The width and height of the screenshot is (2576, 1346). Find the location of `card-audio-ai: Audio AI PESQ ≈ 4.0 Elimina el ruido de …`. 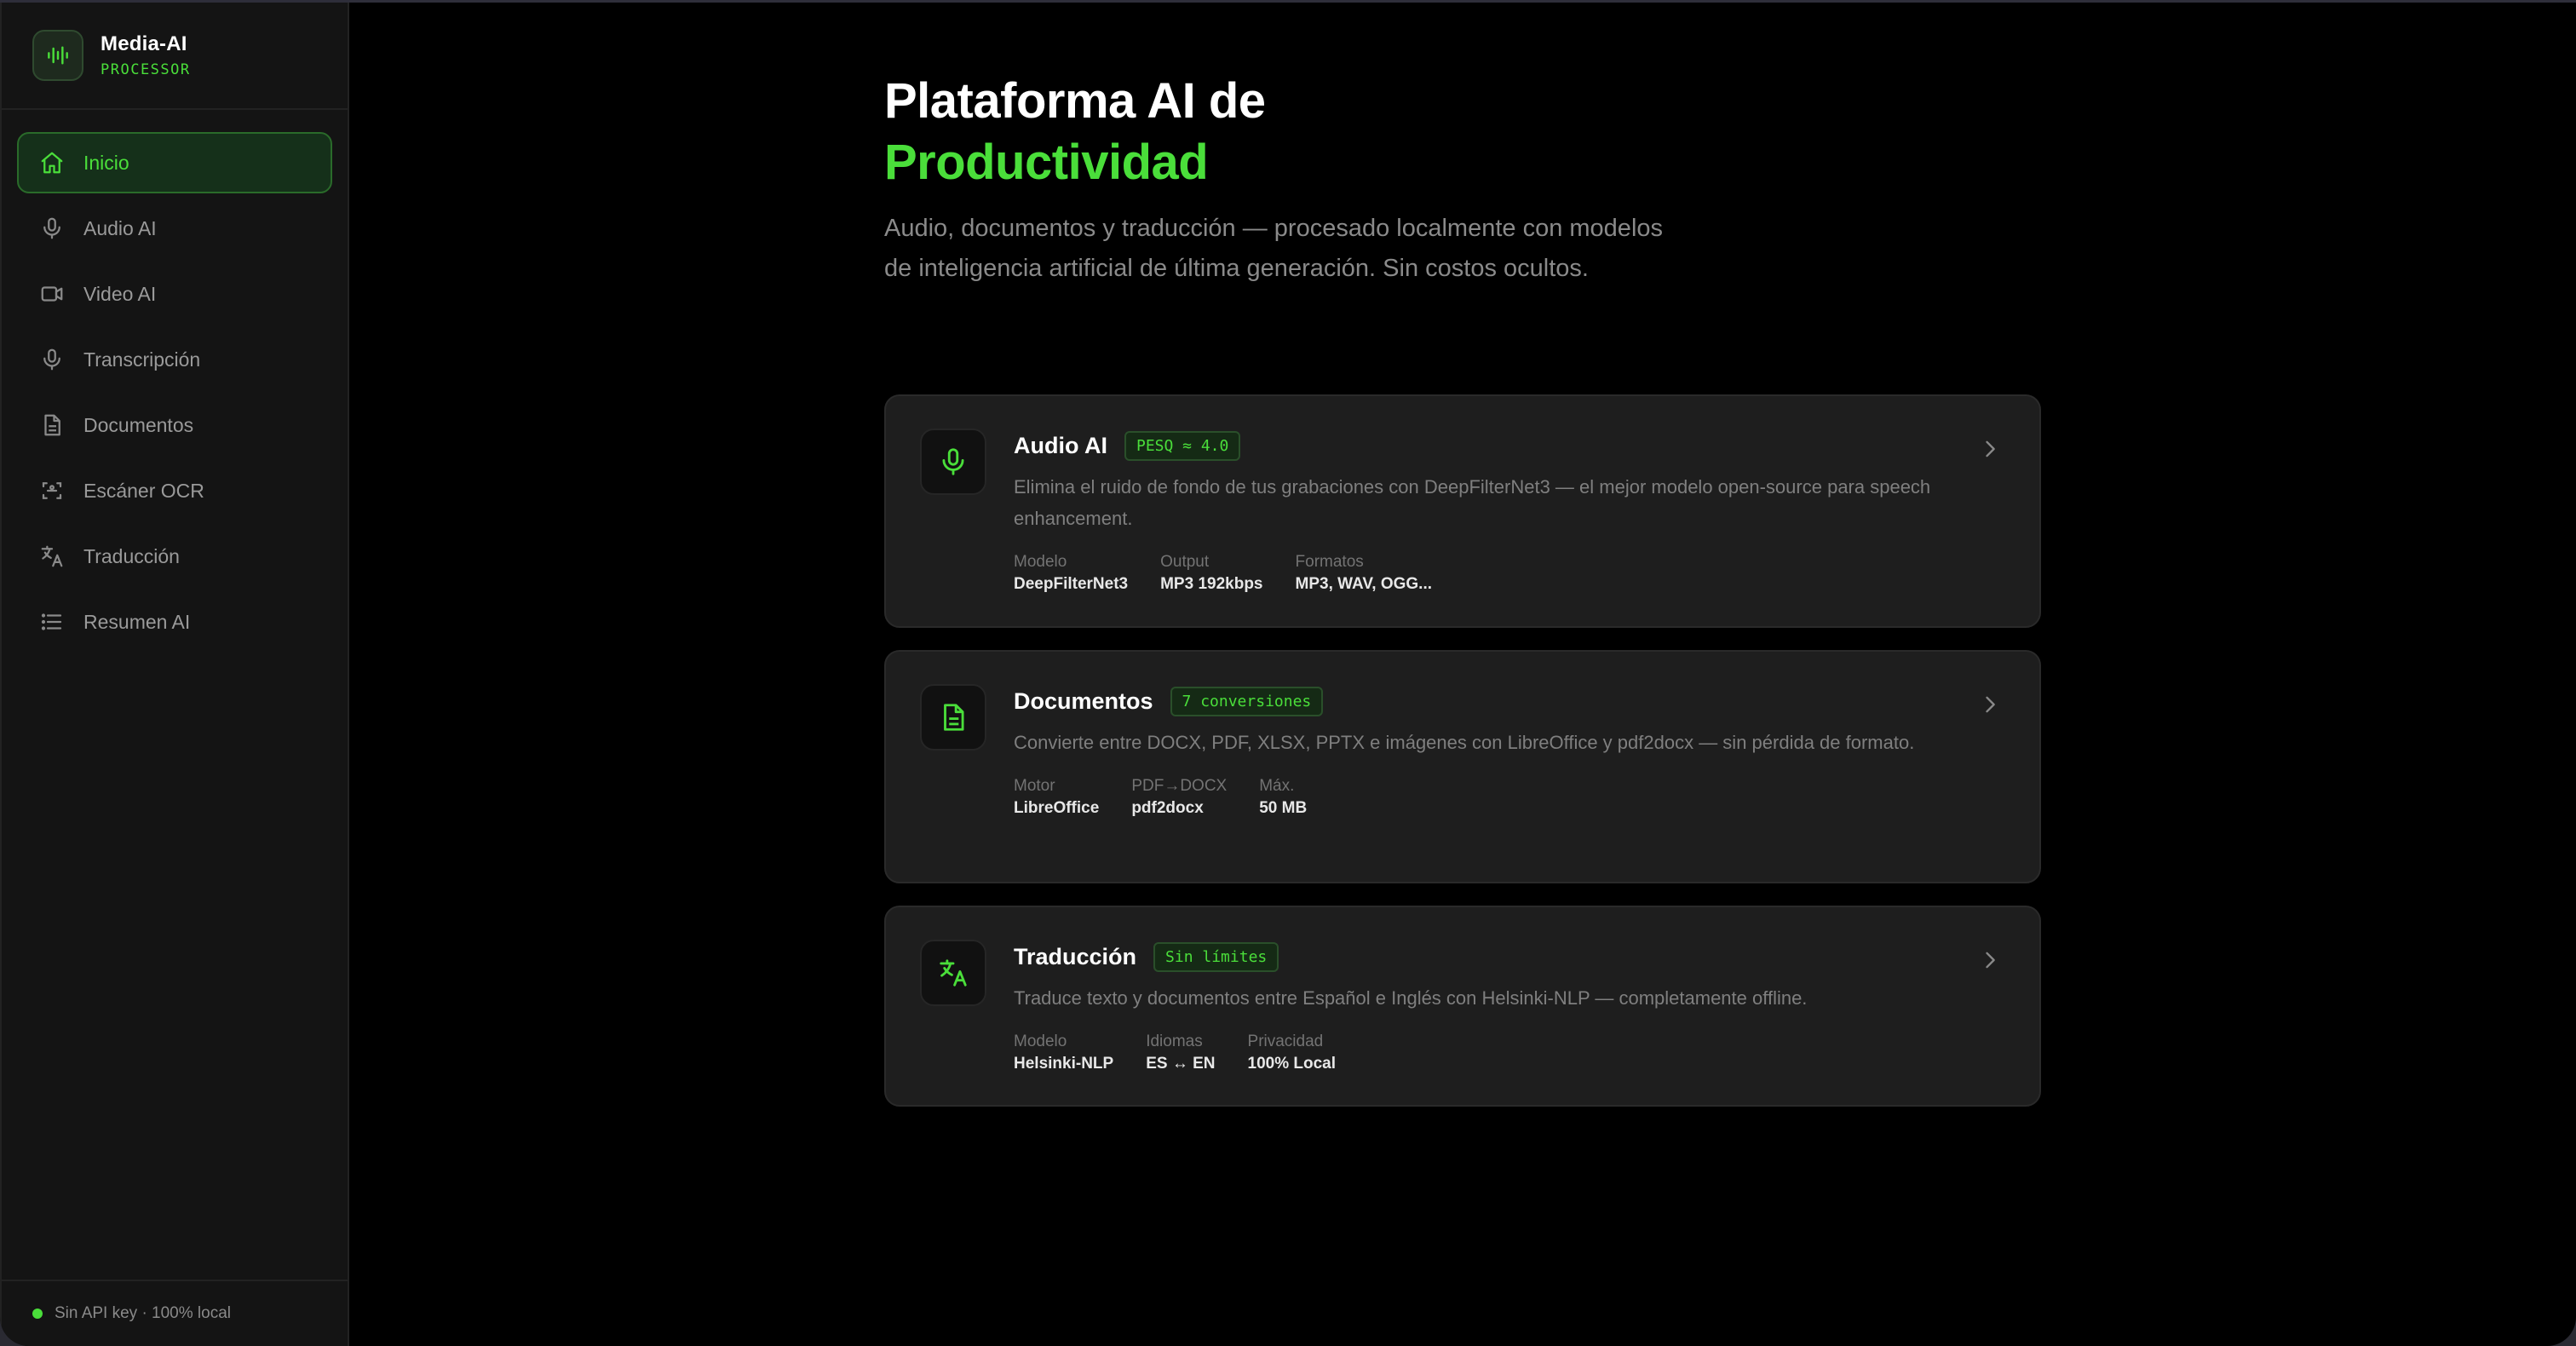

card-audio-ai: Audio AI PESQ ≈ 4.0 Elimina el ruido de … is located at coordinates (1463, 511).